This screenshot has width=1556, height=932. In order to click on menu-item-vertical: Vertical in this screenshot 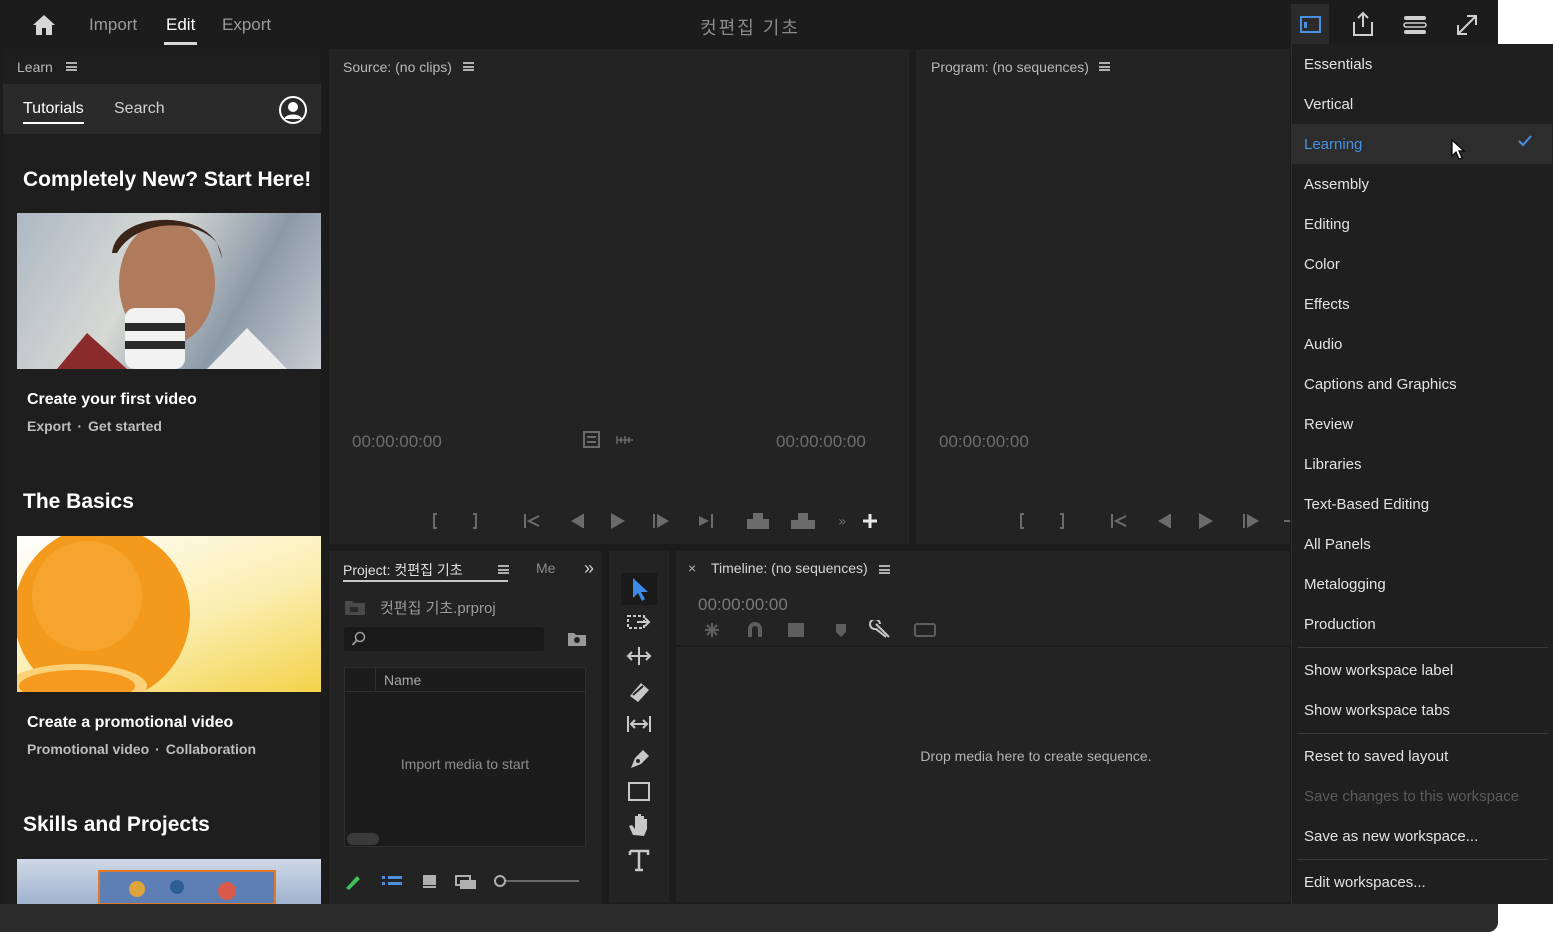, I will do `click(1328, 104)`.